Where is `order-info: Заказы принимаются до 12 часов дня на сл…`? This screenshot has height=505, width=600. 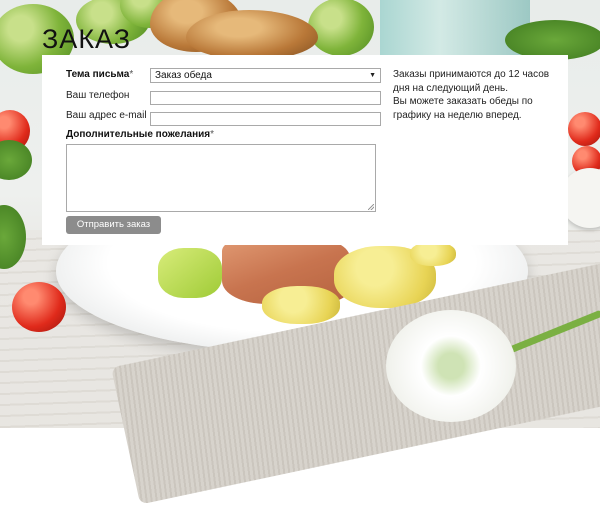 order-info: Заказы принимаются до 12 часов дня на сл… is located at coordinates (478, 95).